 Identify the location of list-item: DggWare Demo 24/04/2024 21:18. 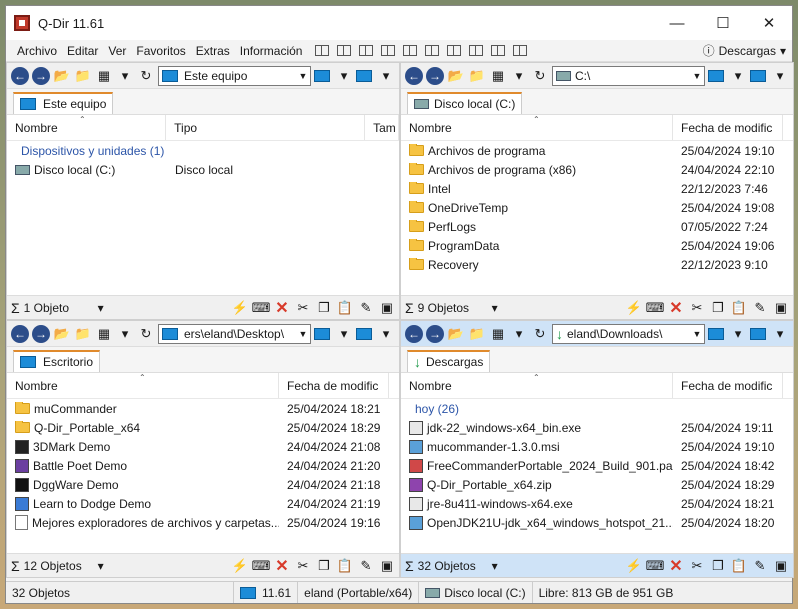
(203, 484).